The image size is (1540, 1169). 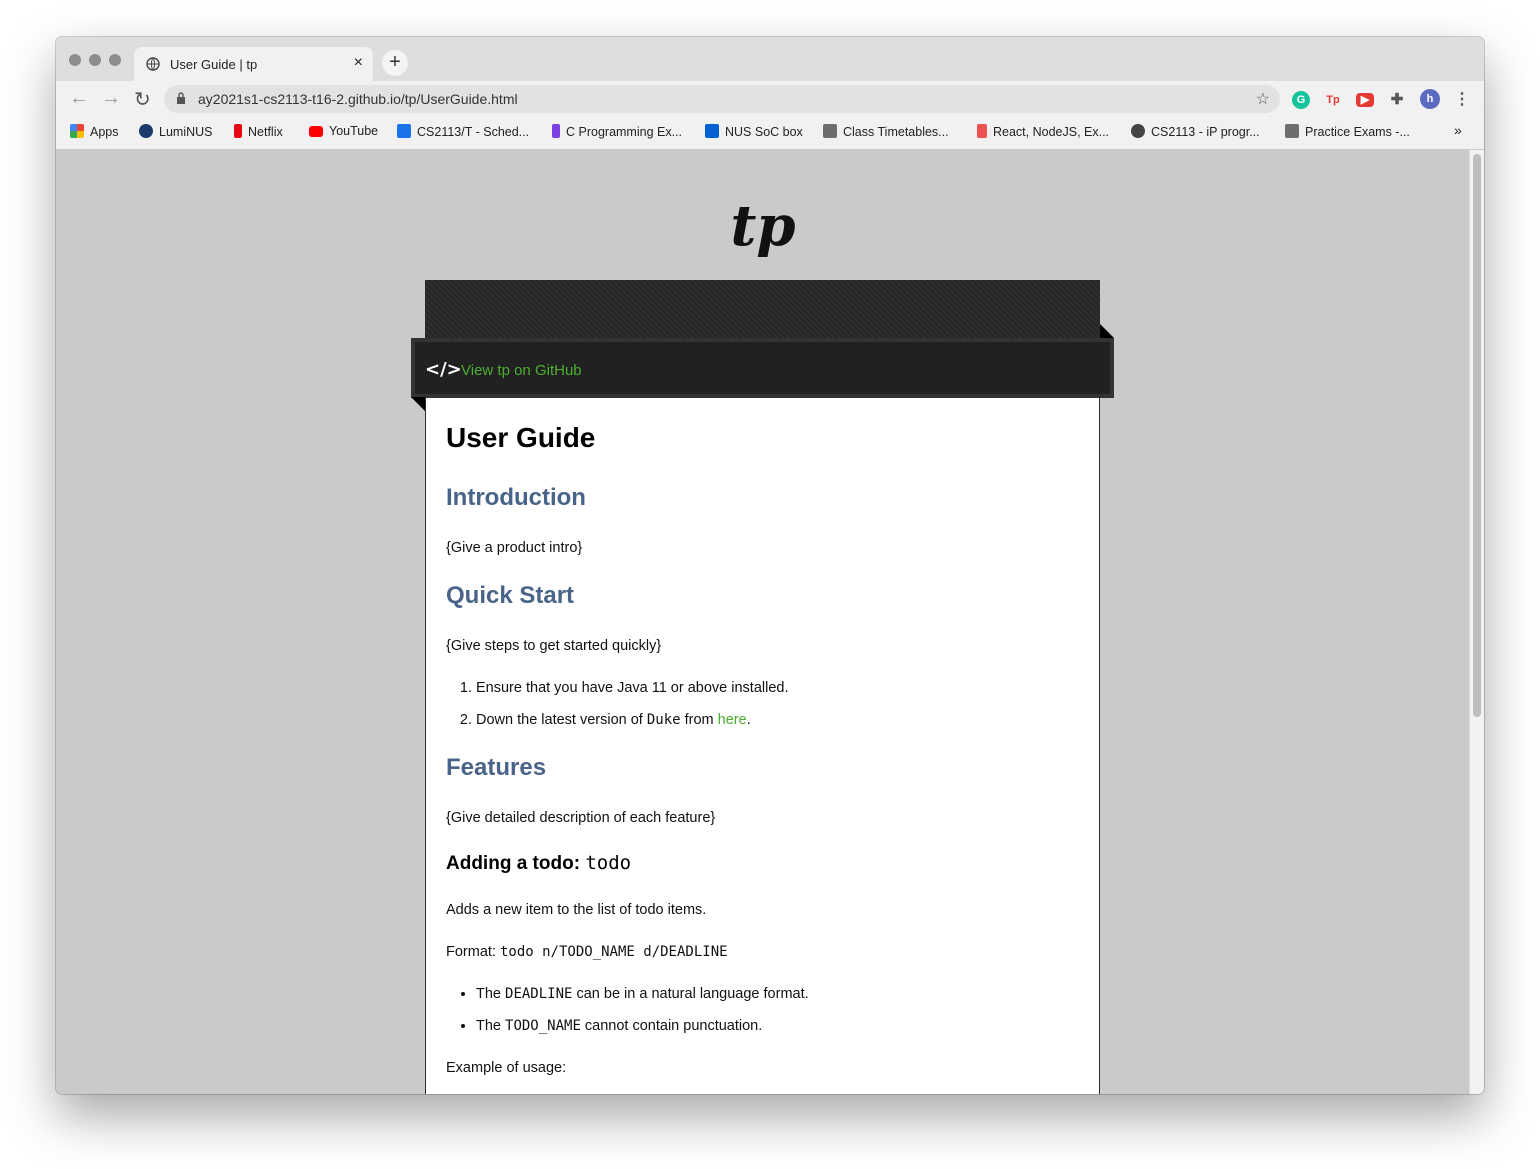 I want to click on udemy-icon, so click(x=982, y=131).